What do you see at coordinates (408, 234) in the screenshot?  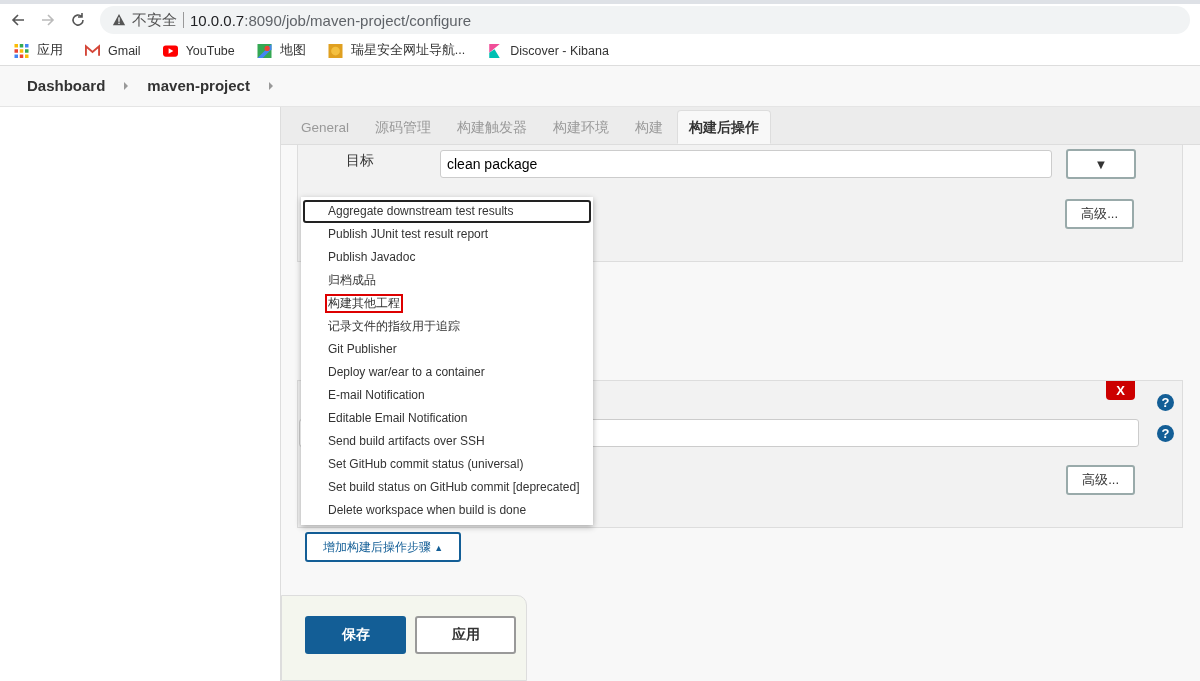 I see `menu-item-label: Publish JUnit test result report` at bounding box center [408, 234].